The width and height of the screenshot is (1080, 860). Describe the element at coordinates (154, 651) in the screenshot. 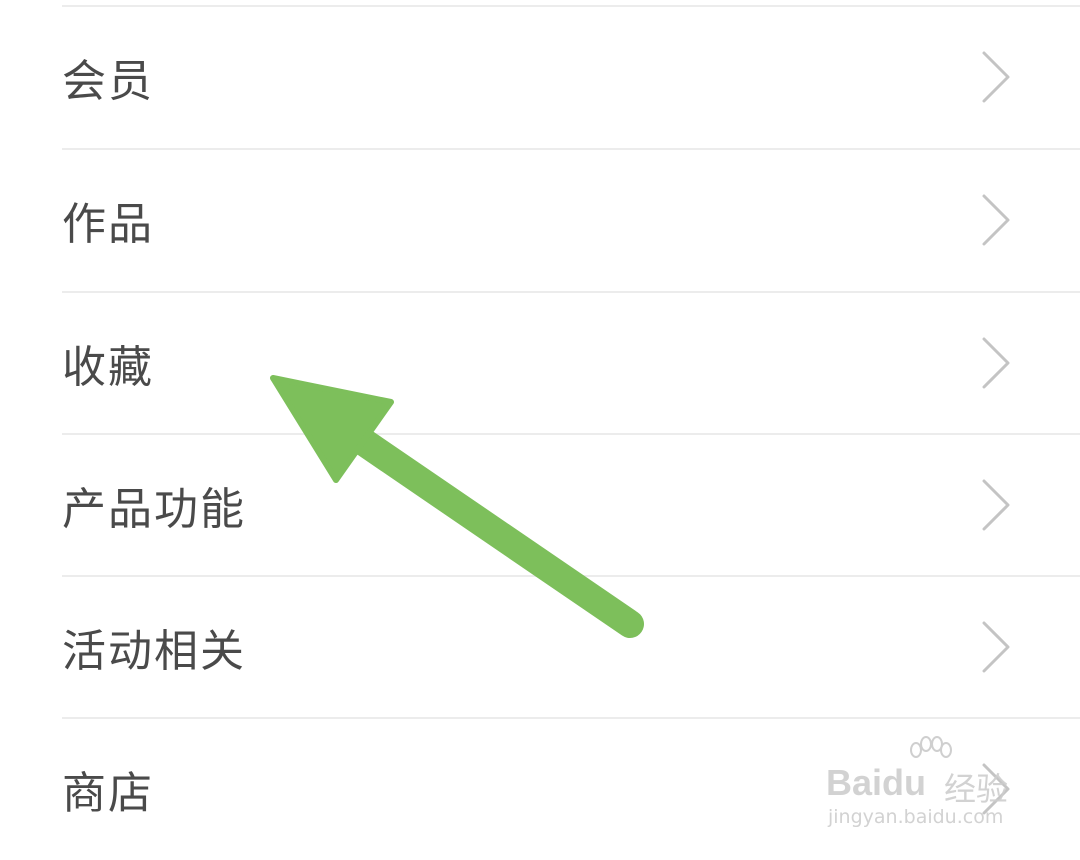

I see `menu-item-label: 活动相关` at that location.